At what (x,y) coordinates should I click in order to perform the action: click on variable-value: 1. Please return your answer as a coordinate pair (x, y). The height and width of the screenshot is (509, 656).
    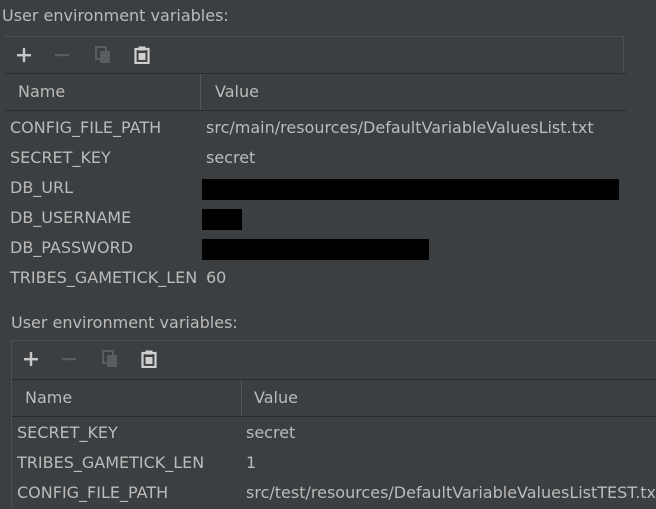
    Looking at the image, I should click on (251, 462).